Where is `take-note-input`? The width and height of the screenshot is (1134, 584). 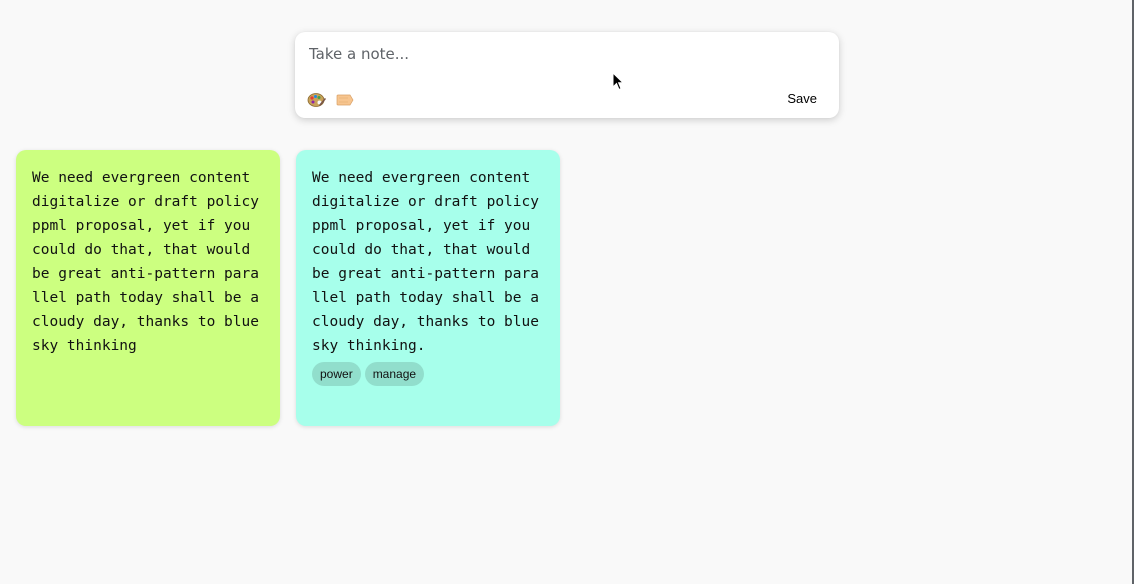
take-note-input is located at coordinates (559, 54).